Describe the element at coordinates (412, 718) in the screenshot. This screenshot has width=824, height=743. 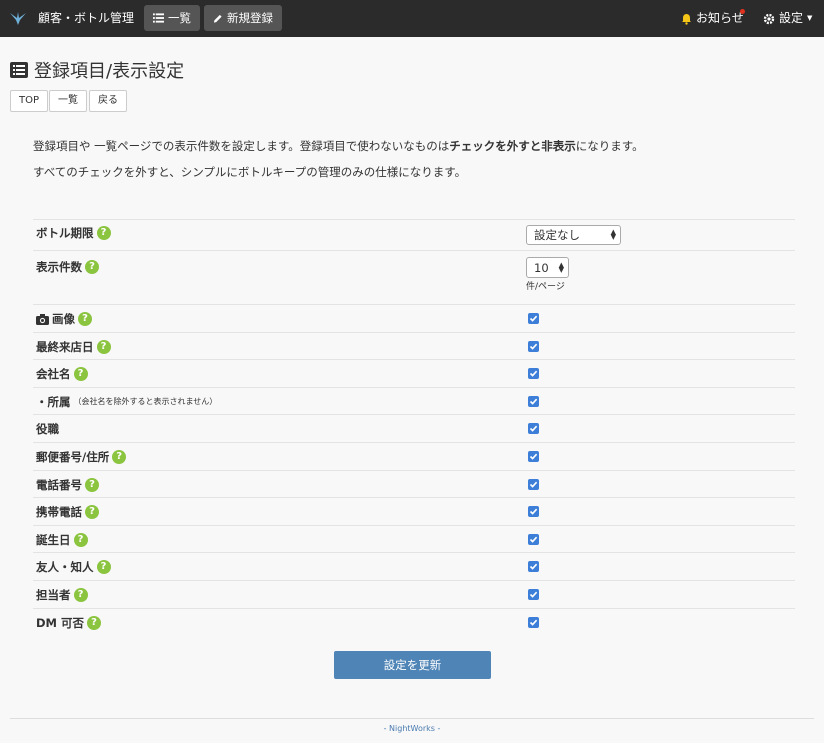
I see `footer-divider` at that location.